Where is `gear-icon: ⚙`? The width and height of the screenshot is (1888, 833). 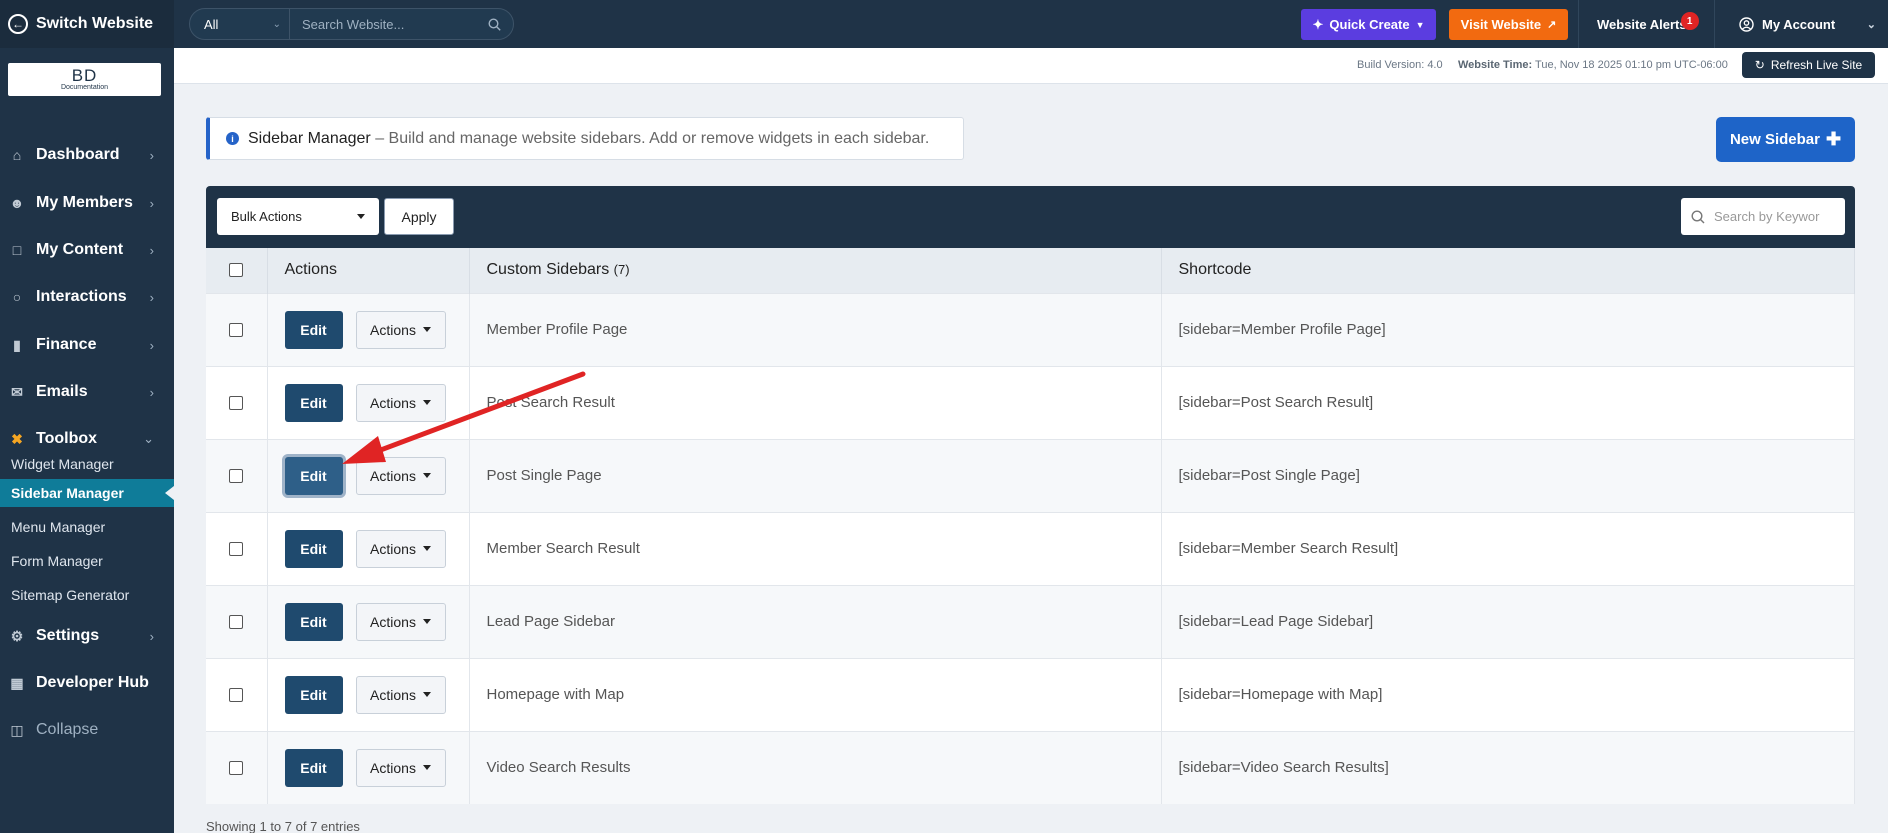 gear-icon: ⚙ is located at coordinates (17, 635).